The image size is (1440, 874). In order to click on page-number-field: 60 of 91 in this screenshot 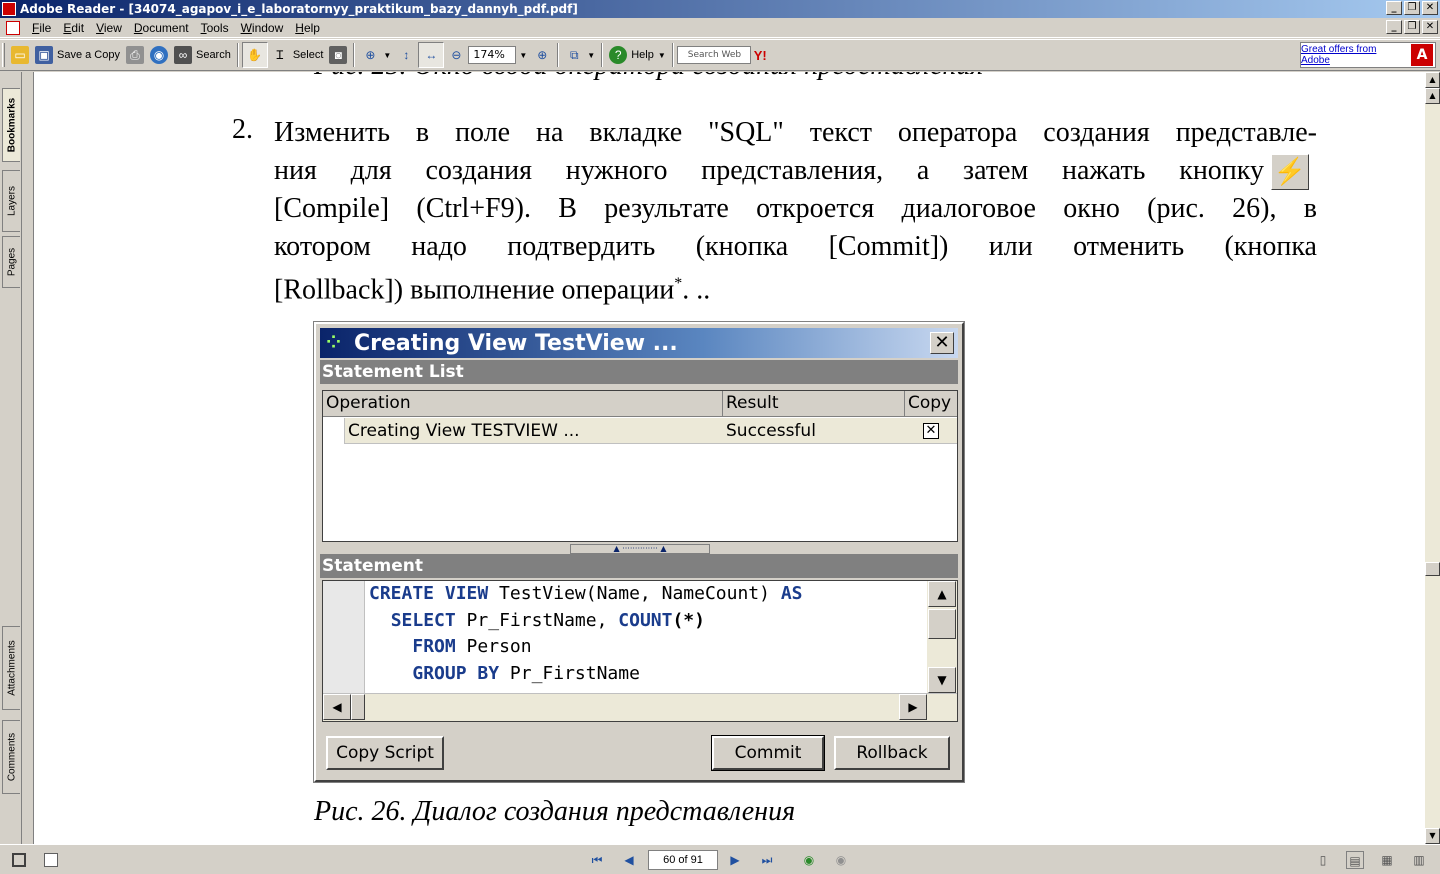, I will do `click(683, 860)`.